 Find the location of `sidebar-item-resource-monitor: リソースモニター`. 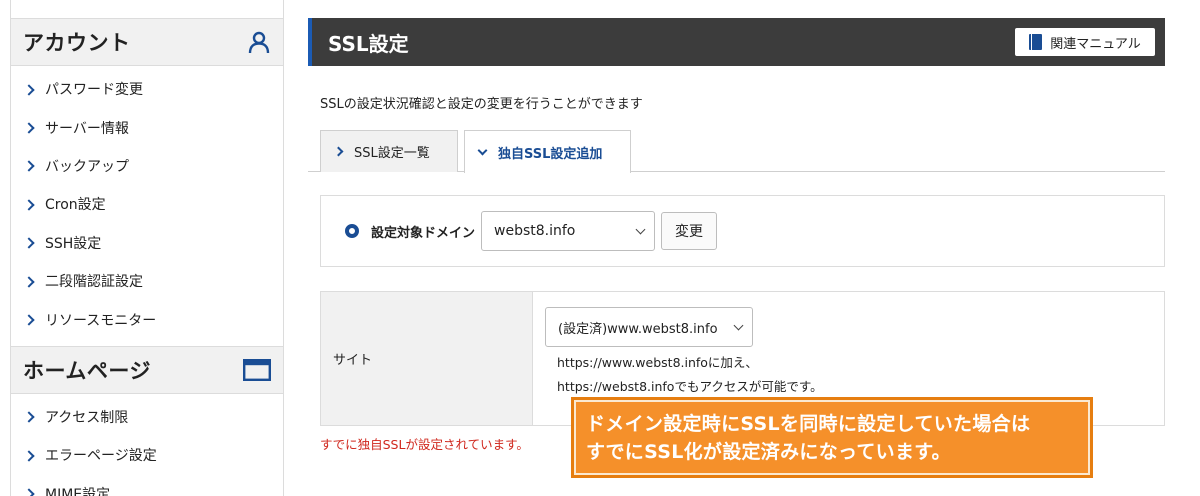

sidebar-item-resource-monitor: リソースモニター is located at coordinates (147, 319).